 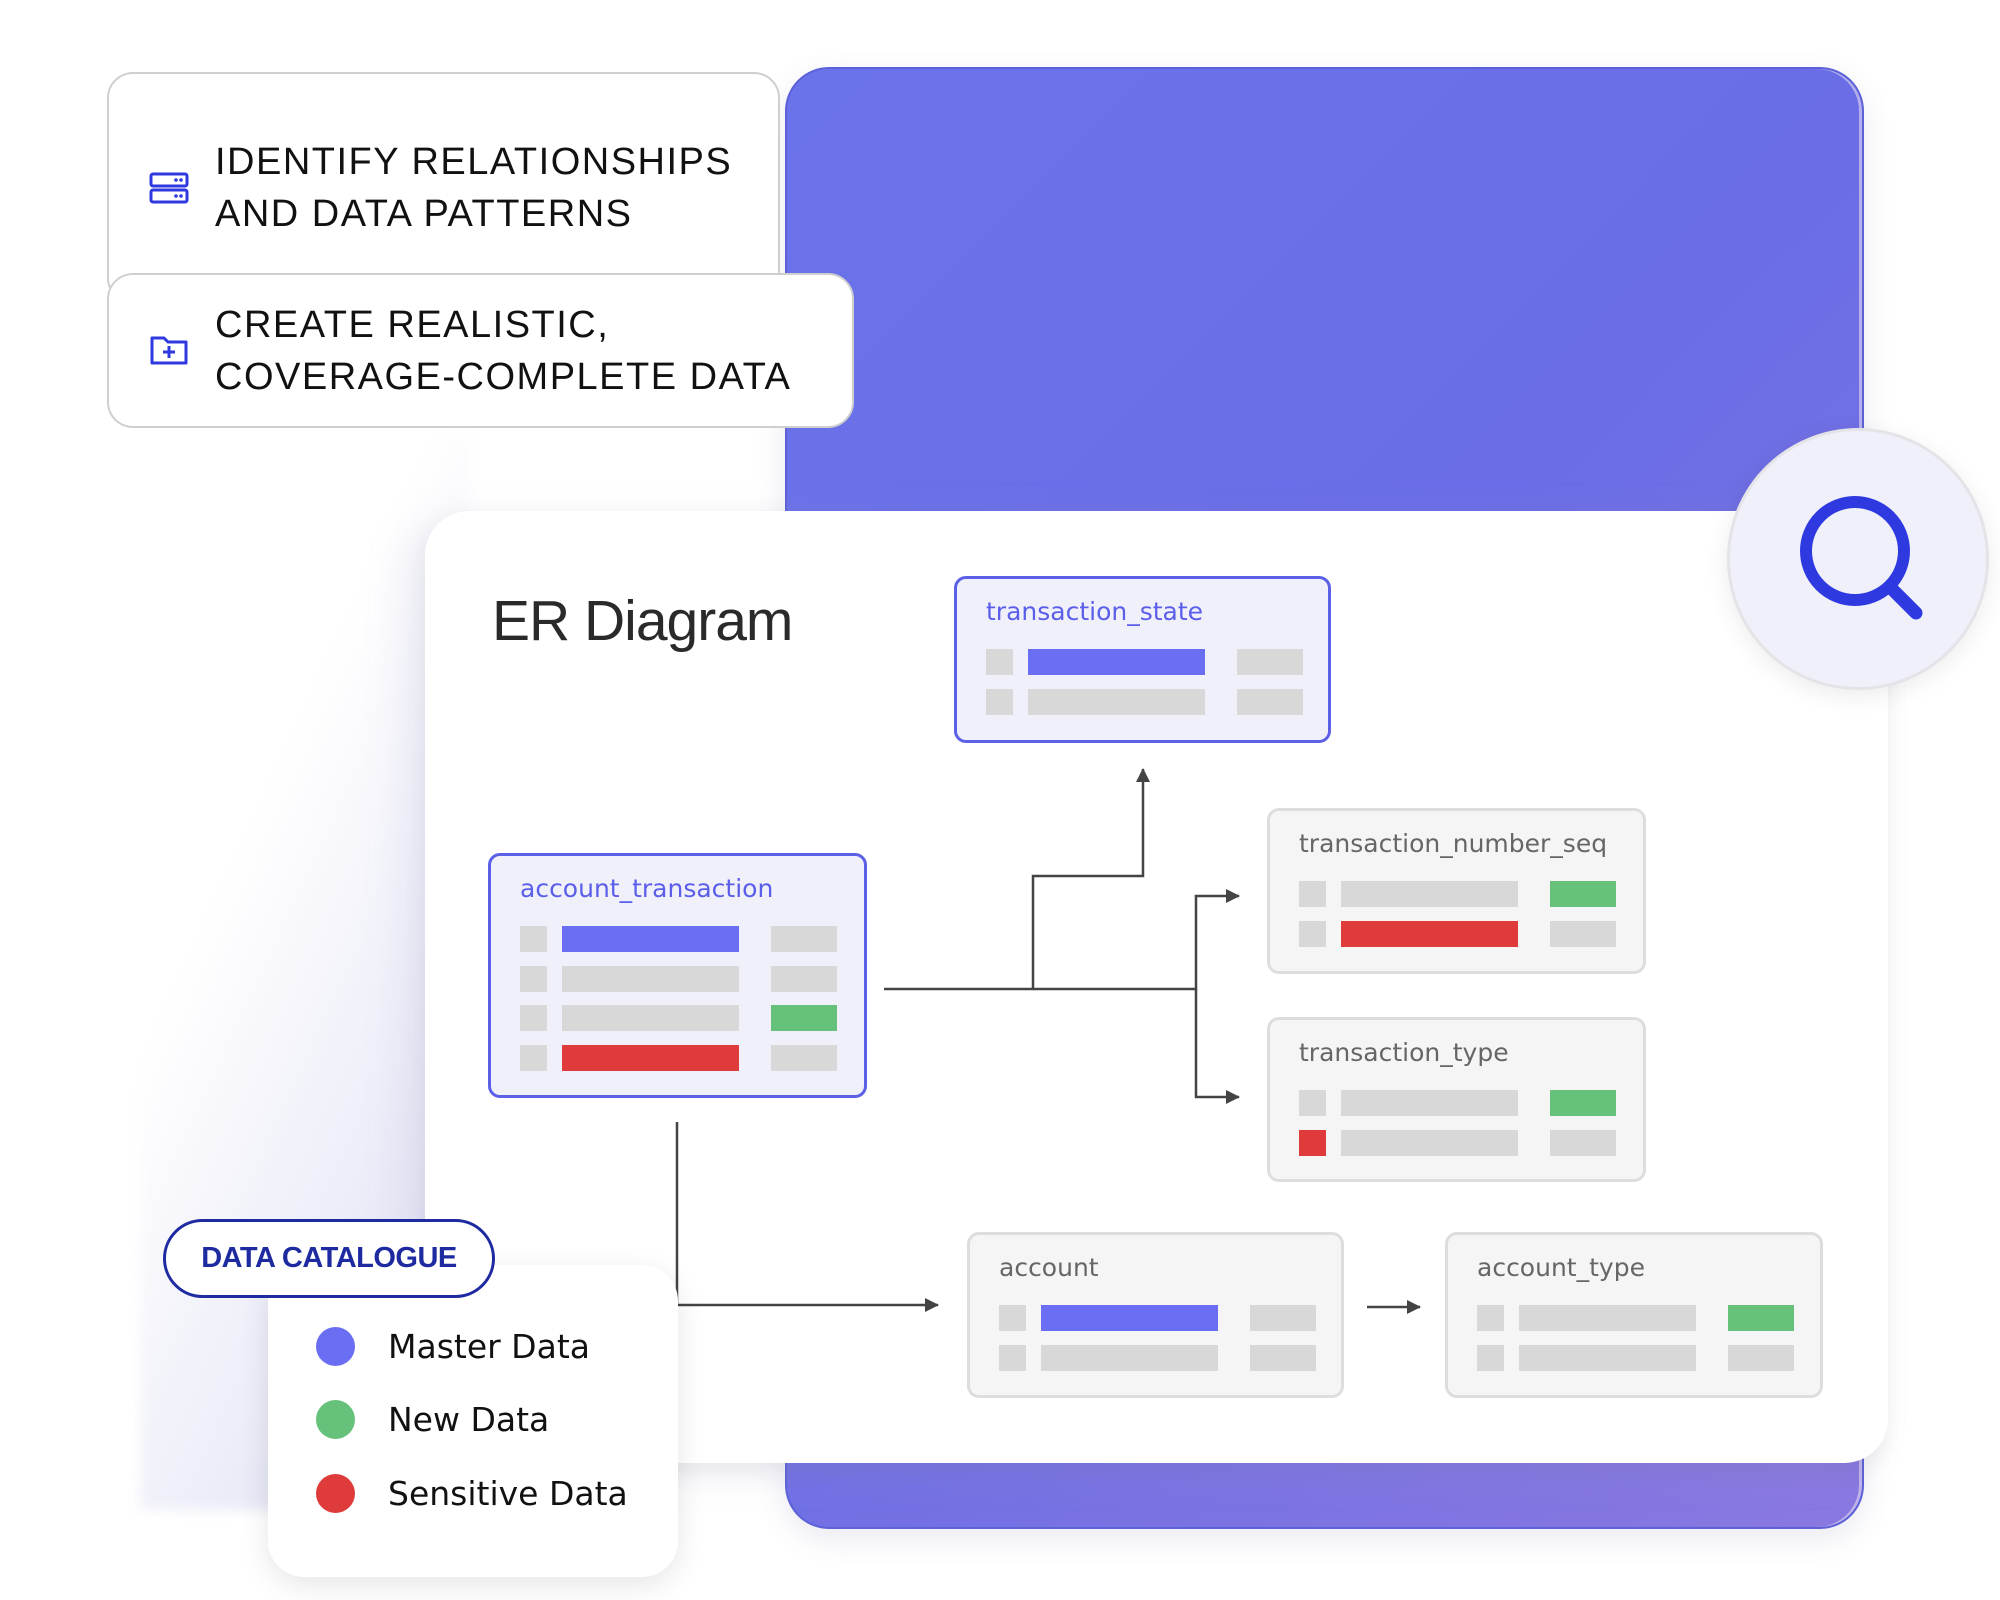 I want to click on legend-item-sensitive: Sensitive Data, so click(x=472, y=1493).